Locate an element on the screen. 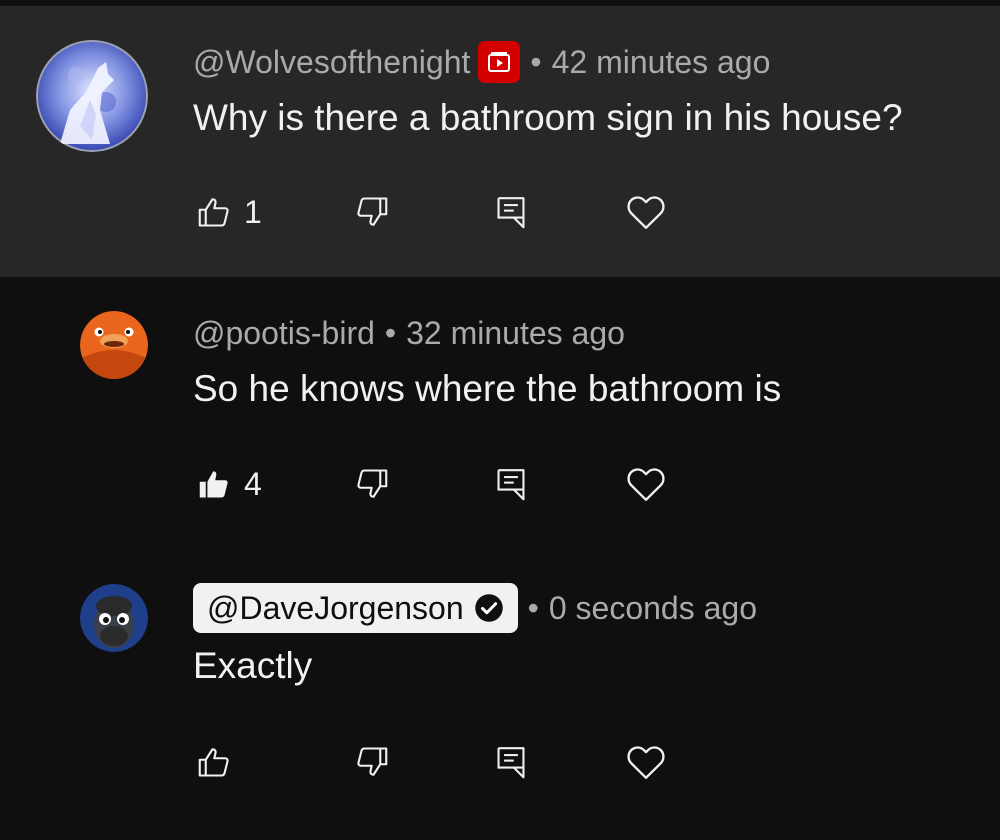  comment-timestamp: 42 minutes ago is located at coordinates (661, 62).